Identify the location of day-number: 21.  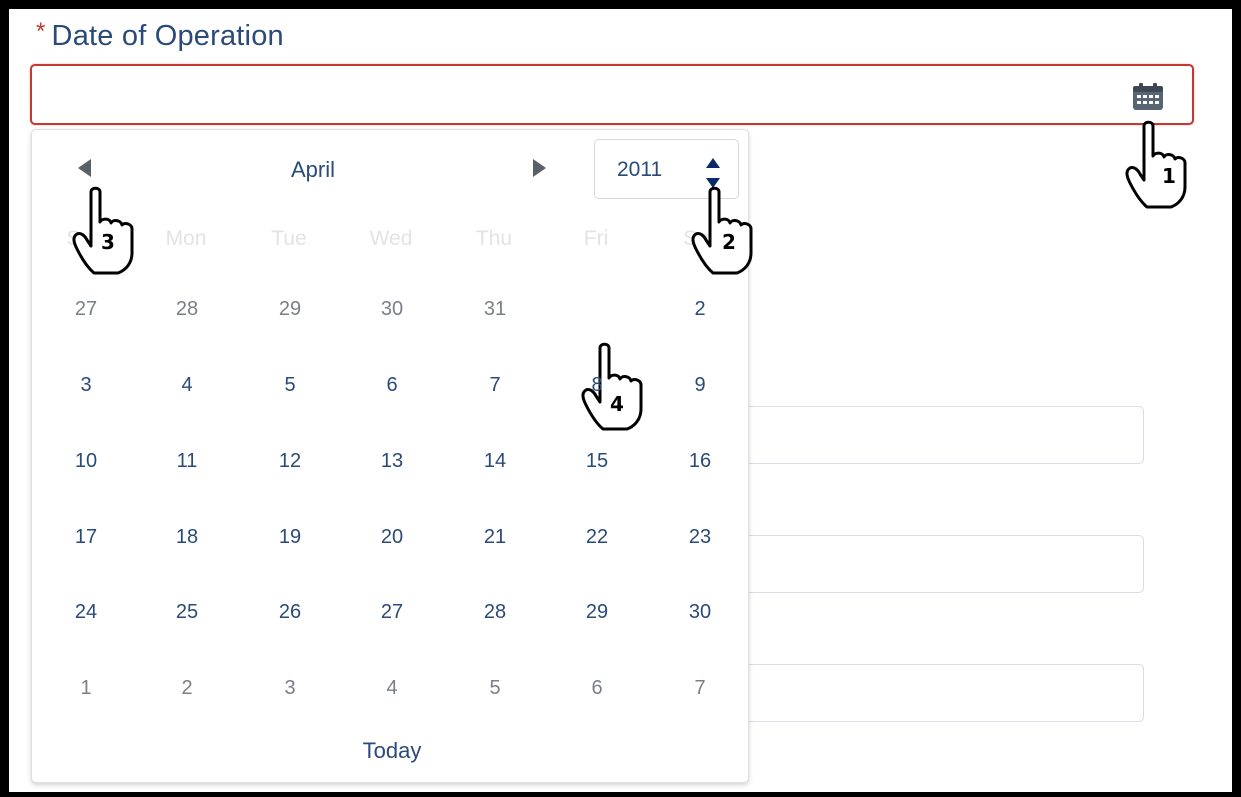
(495, 537).